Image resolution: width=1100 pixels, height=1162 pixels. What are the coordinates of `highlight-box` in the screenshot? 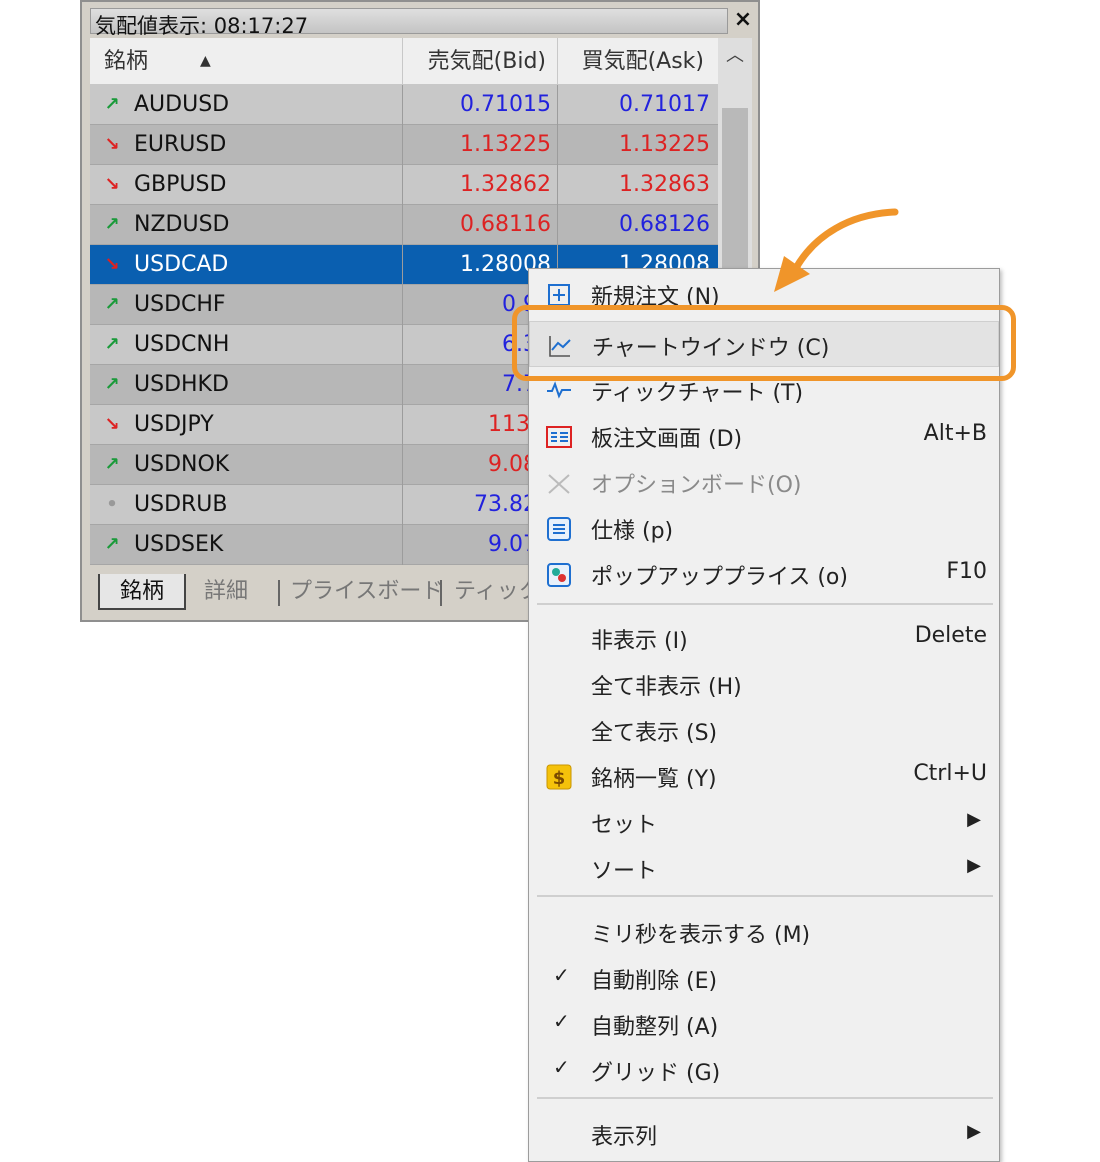 It's located at (764, 343).